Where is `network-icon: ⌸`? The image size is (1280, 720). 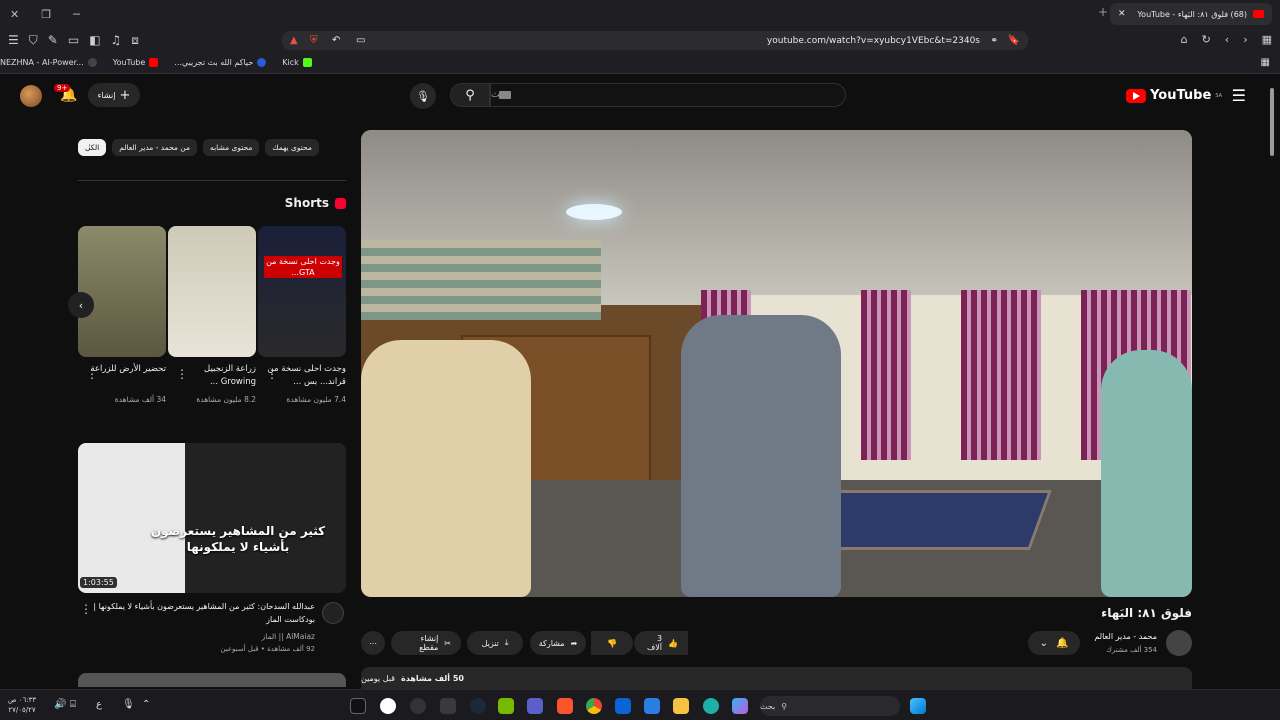
network-icon: ⌸ is located at coordinates (73, 704).